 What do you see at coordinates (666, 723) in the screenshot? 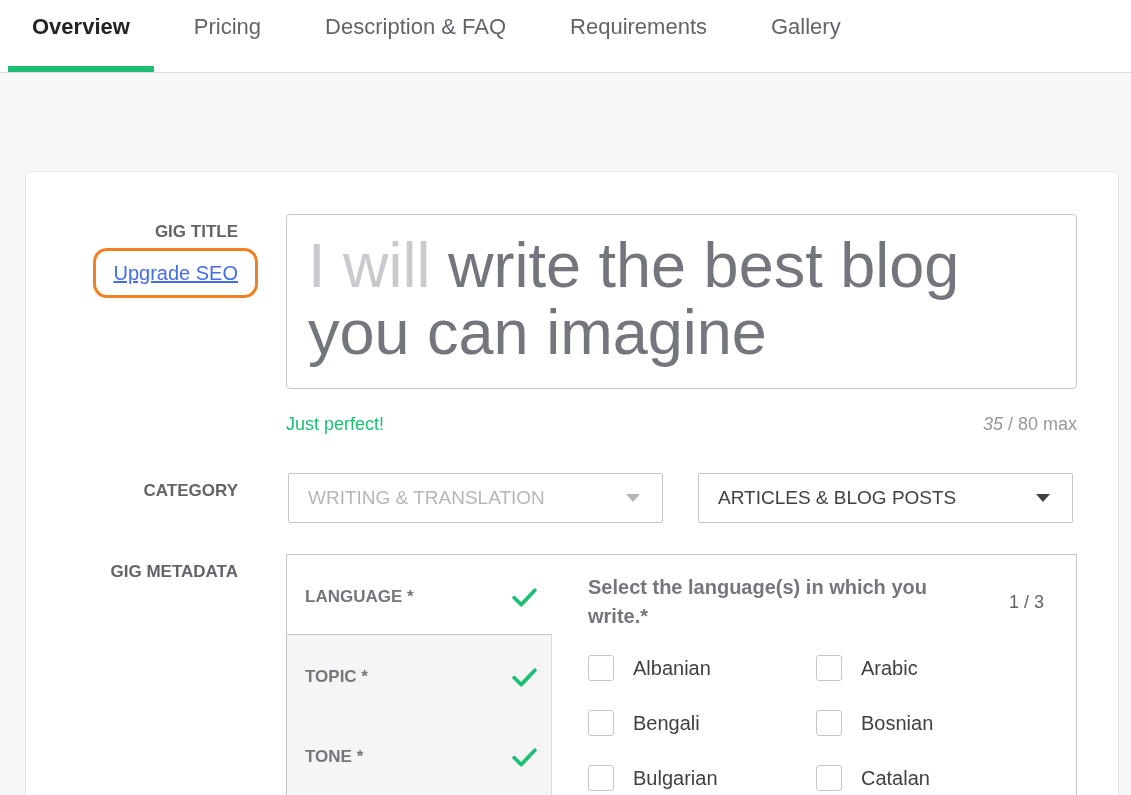
I see `option-label: Bengali` at bounding box center [666, 723].